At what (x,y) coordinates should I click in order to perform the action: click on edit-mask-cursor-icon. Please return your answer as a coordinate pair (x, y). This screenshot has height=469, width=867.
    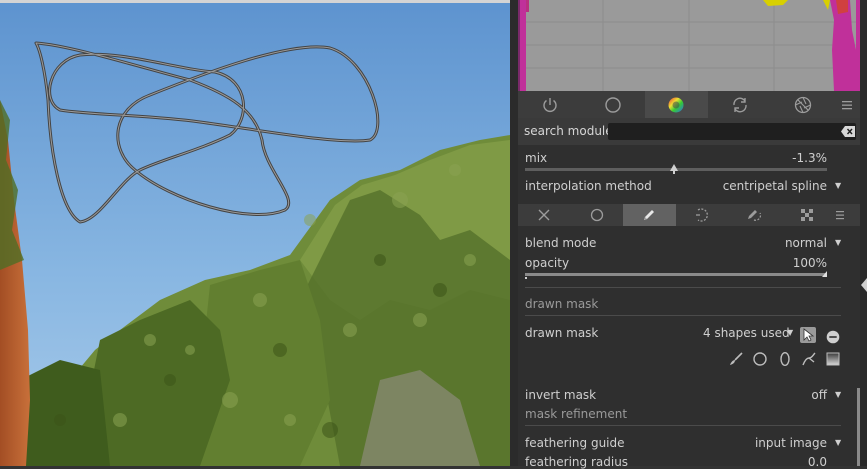
    Looking at the image, I should click on (809, 335).